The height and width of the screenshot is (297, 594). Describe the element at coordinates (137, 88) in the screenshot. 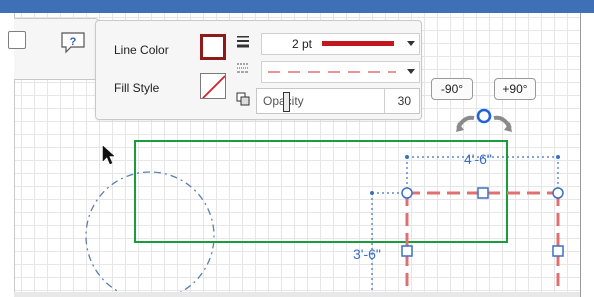

I see `fill-style-label: Fill Style` at that location.